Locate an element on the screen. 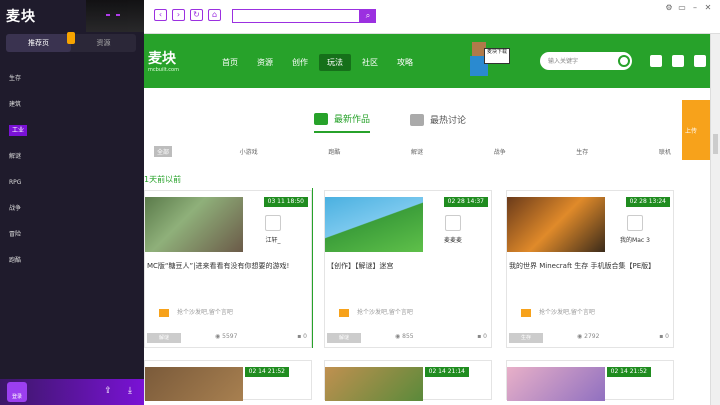  tab-latest-works: 最新作品 is located at coordinates (342, 122).